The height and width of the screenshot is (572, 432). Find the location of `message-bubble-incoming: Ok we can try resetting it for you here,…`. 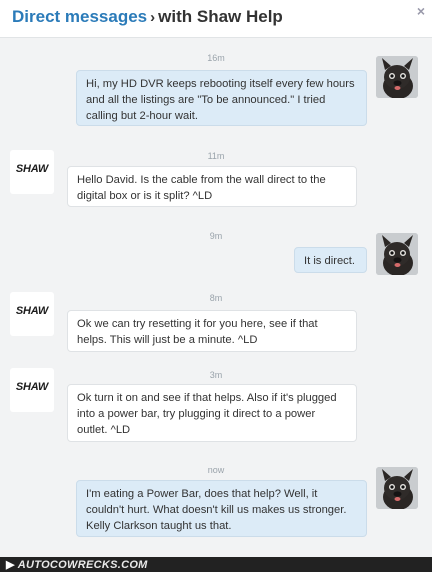

message-bubble-incoming: Ok we can try resetting it for you here,… is located at coordinates (212, 331).